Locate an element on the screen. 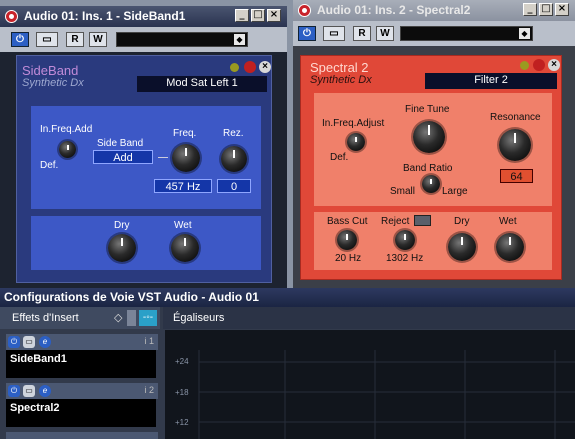 The height and width of the screenshot is (439, 575). large-label: Large is located at coordinates (455, 191).